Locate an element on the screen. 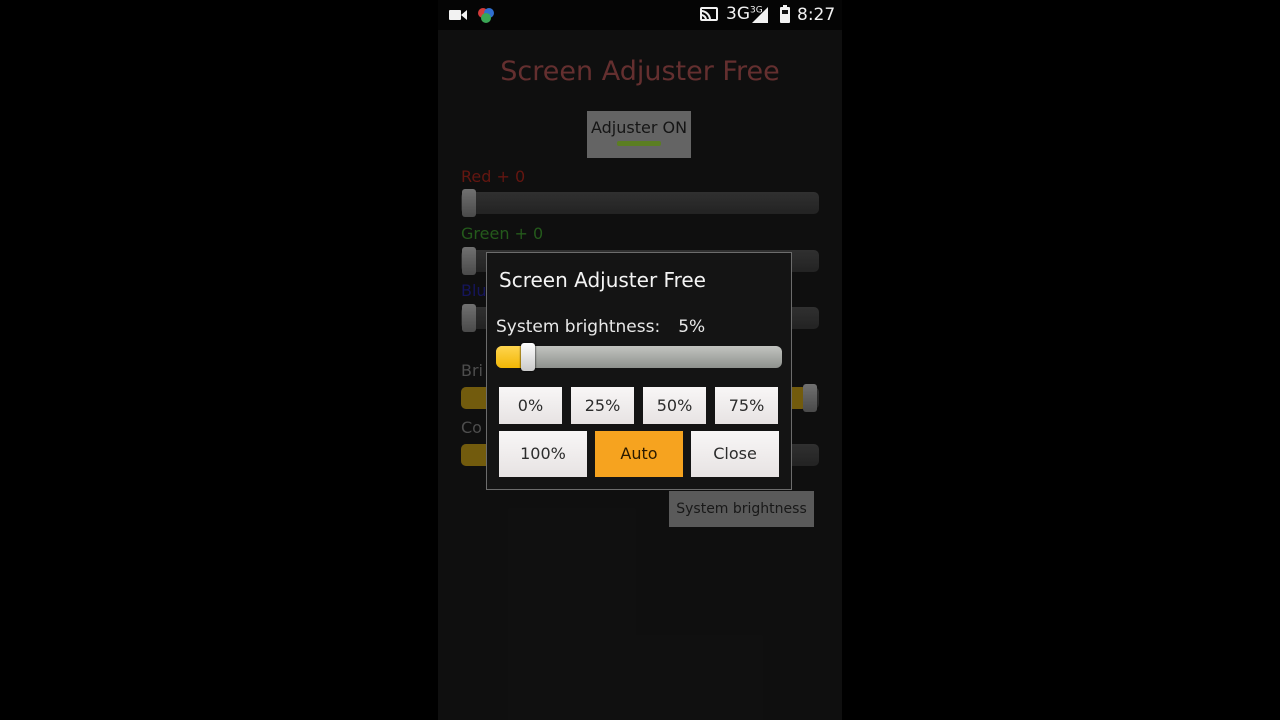 This screenshot has width=1280, height=720. system-brightness-label: System brightness: is located at coordinates (578, 327).